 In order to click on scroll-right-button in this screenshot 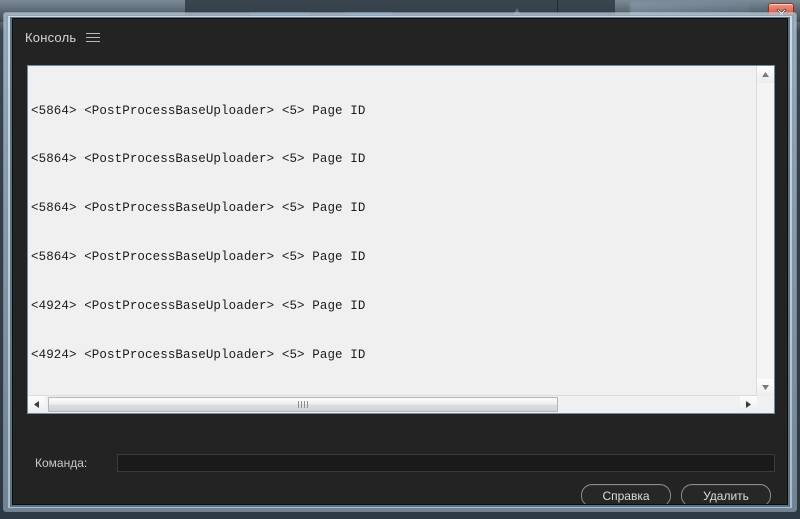, I will do `click(748, 404)`.